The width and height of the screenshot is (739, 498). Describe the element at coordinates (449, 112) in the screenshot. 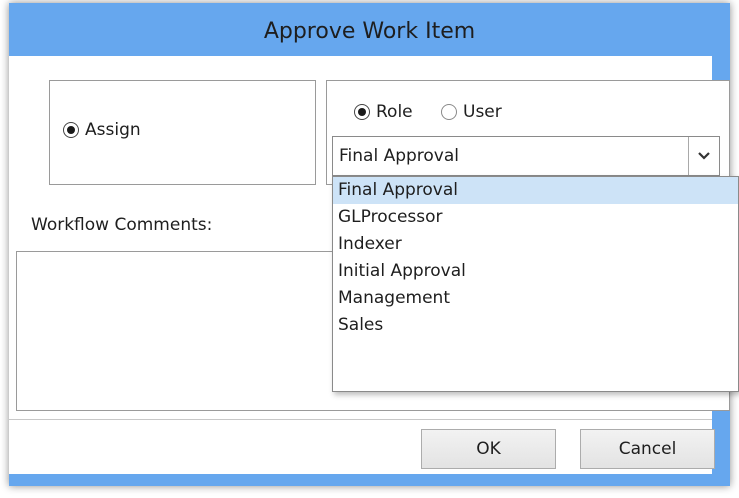

I see `user-radio-indicator` at that location.